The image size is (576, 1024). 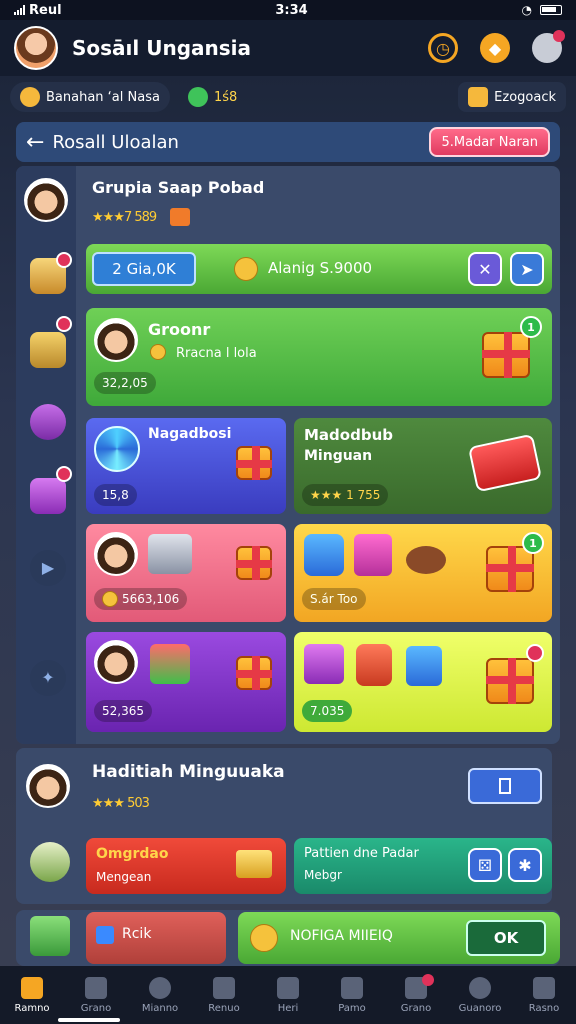 I want to click on weekly-card-teal: Pattien dne Padar Mebgr ⚄ ✱, so click(x=423, y=866).